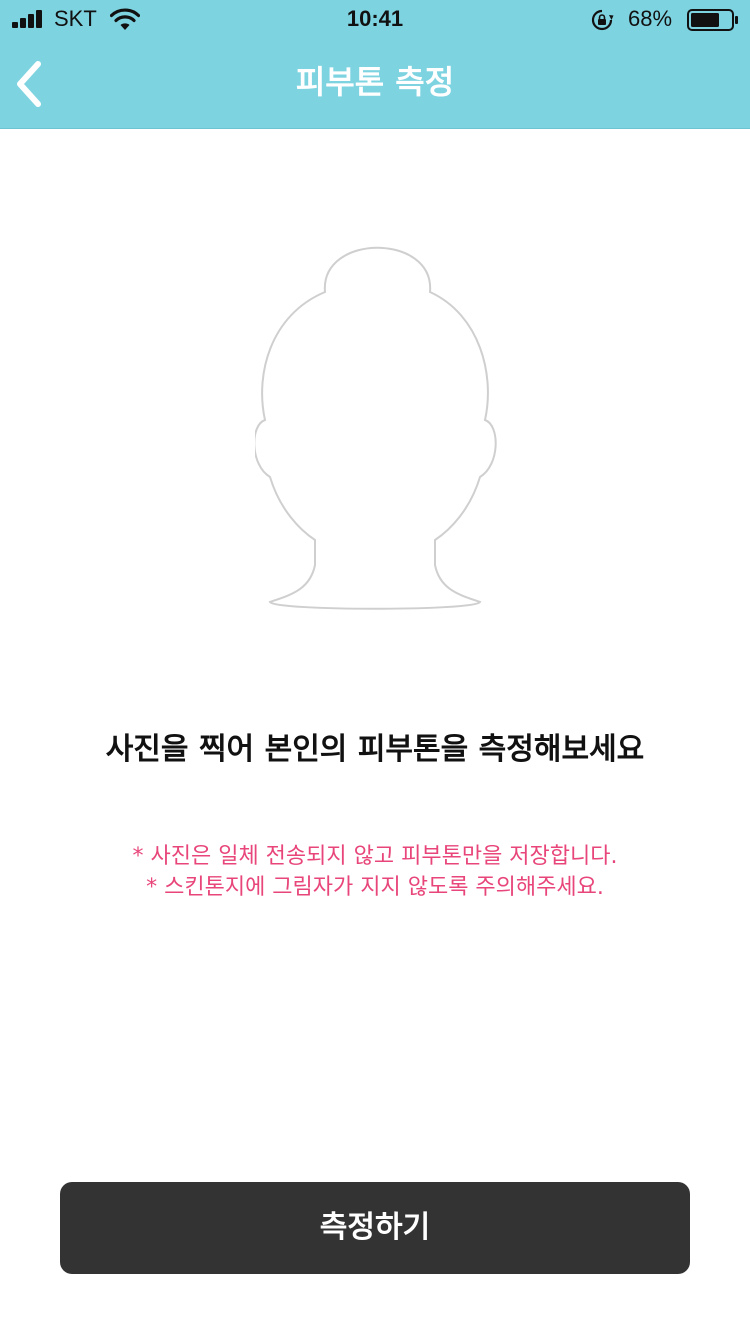 The image size is (750, 1334). What do you see at coordinates (375, 1228) in the screenshot?
I see `measure-button: 측정하기` at bounding box center [375, 1228].